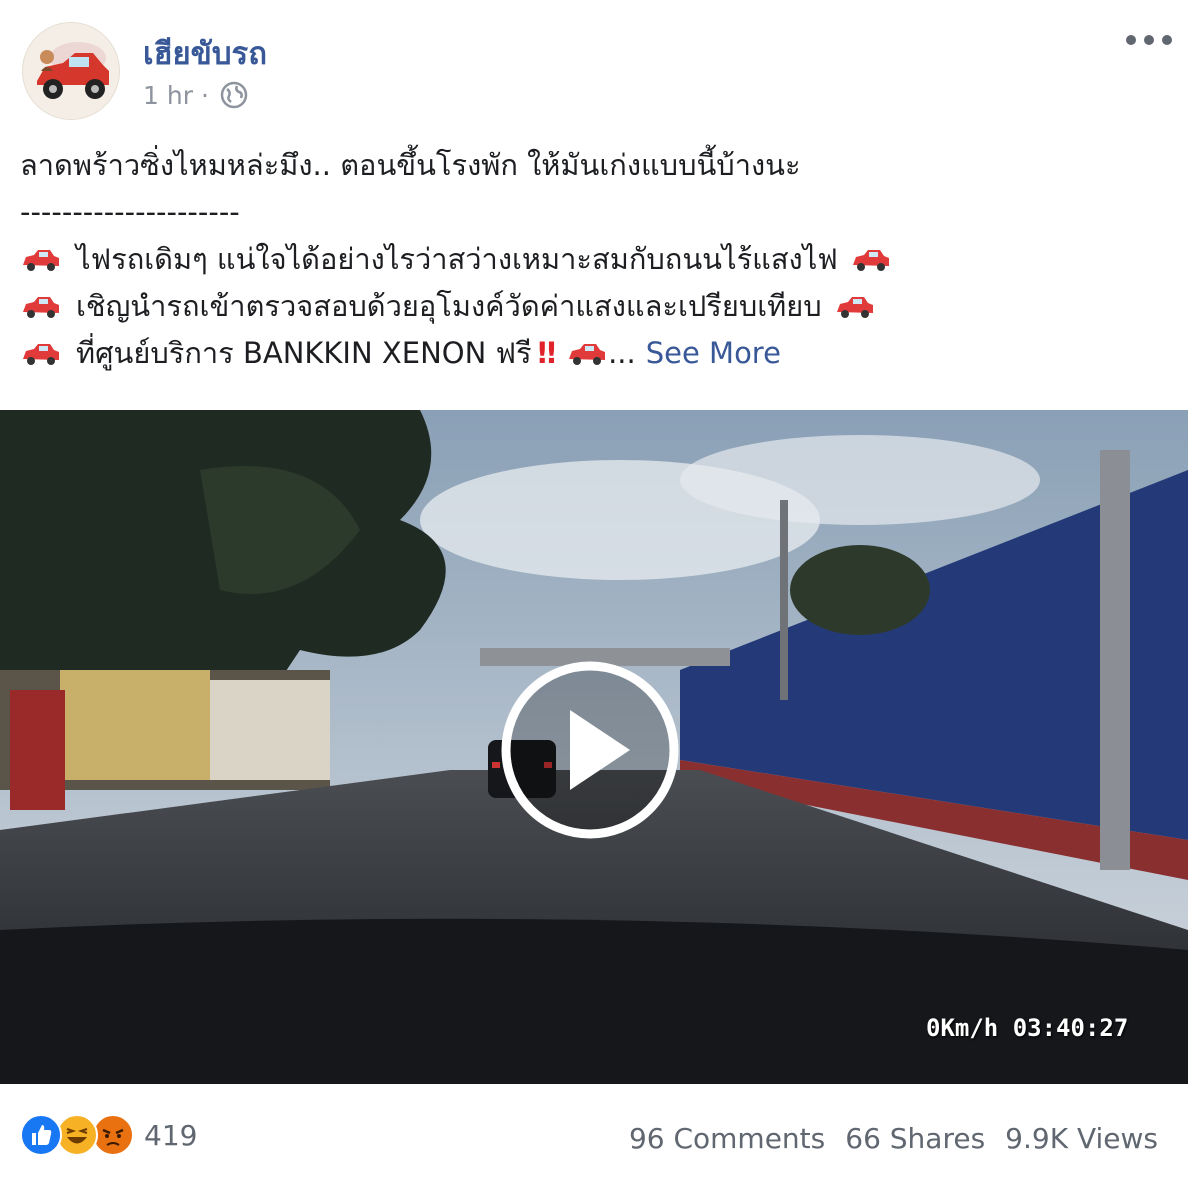 This screenshot has height=1178, width=1200. Describe the element at coordinates (713, 353) in the screenshot. I see `see-more-link: See More` at that location.